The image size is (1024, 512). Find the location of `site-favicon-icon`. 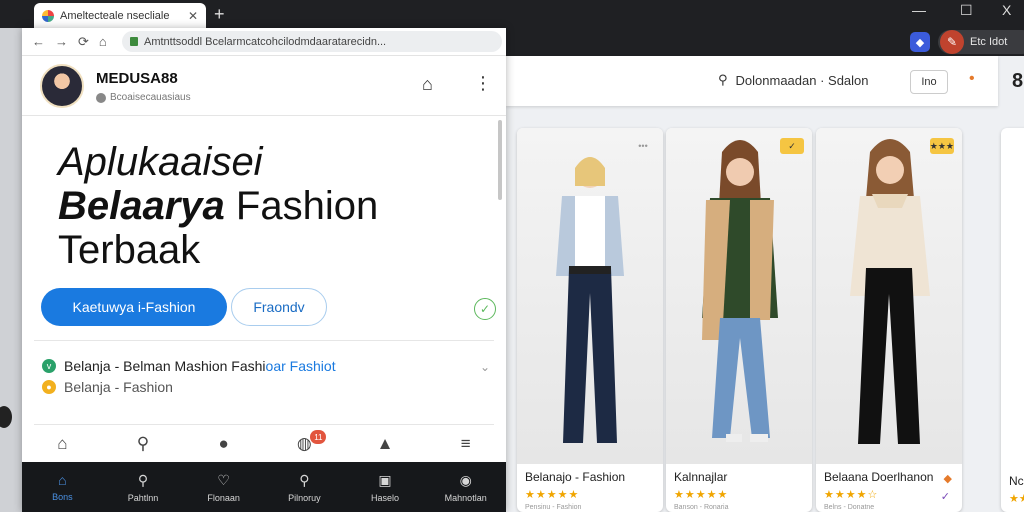

site-favicon-icon is located at coordinates (48, 15).